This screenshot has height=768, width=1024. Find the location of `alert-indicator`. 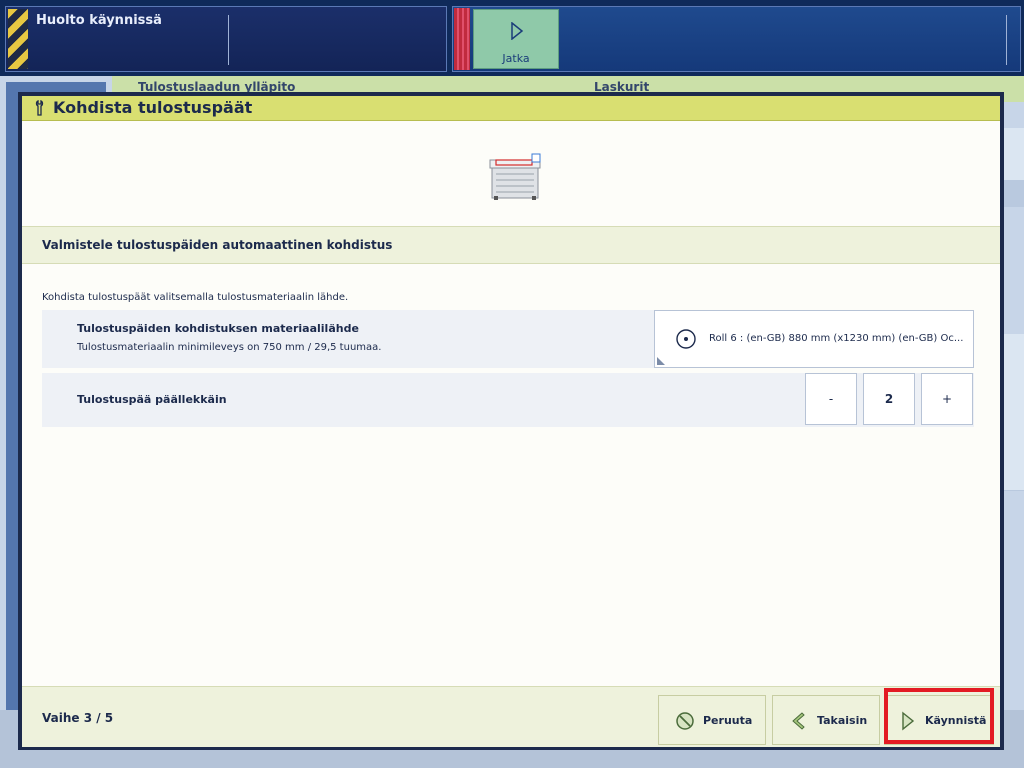

alert-indicator is located at coordinates (462, 39).